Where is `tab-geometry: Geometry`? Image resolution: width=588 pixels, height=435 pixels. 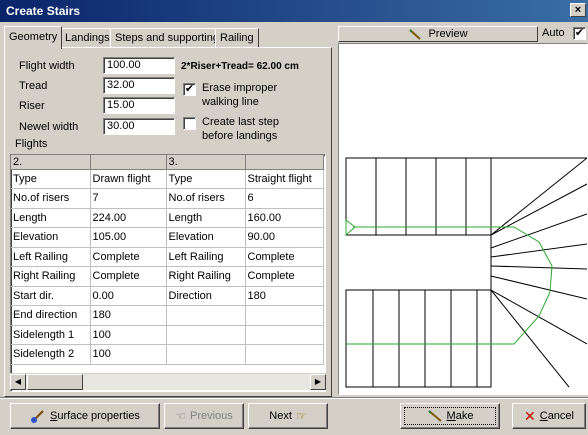 tab-geometry: Geometry is located at coordinates (33, 37).